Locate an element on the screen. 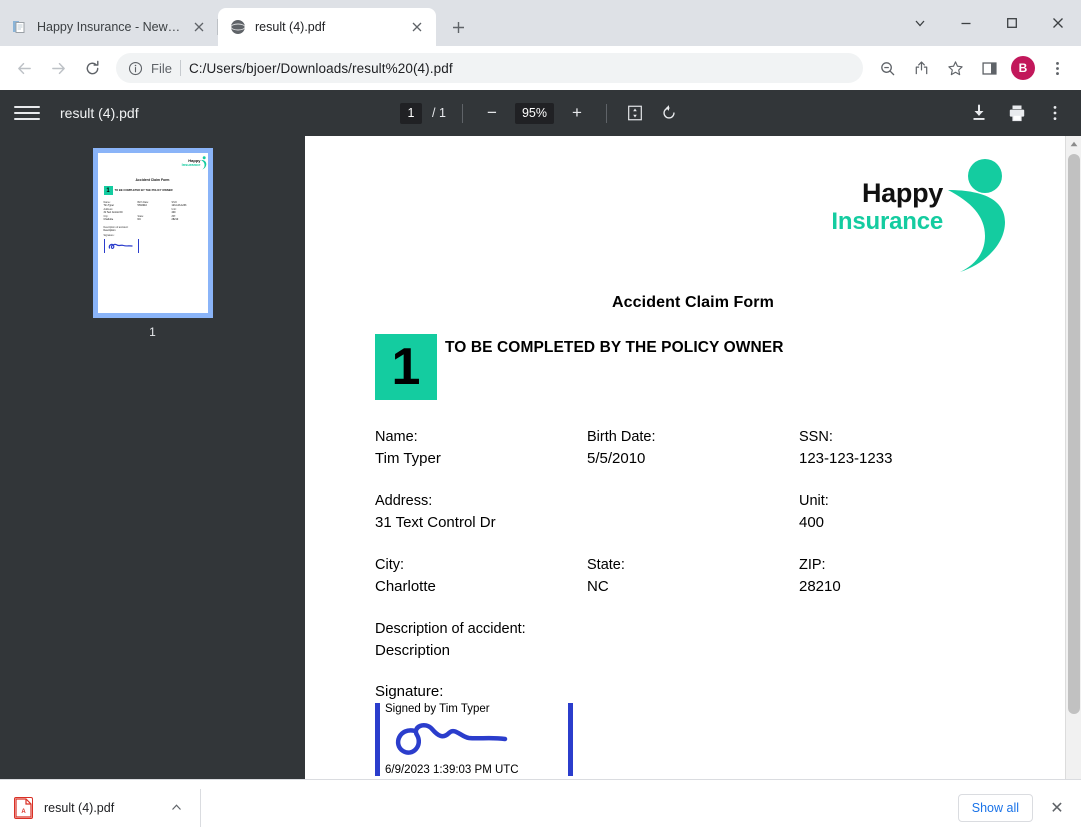  download-shelf-actions: Show all ✕ is located at coordinates (1012, 807).